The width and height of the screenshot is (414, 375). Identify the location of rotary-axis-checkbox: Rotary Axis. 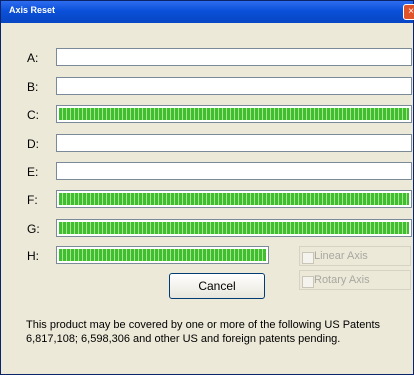
(355, 280).